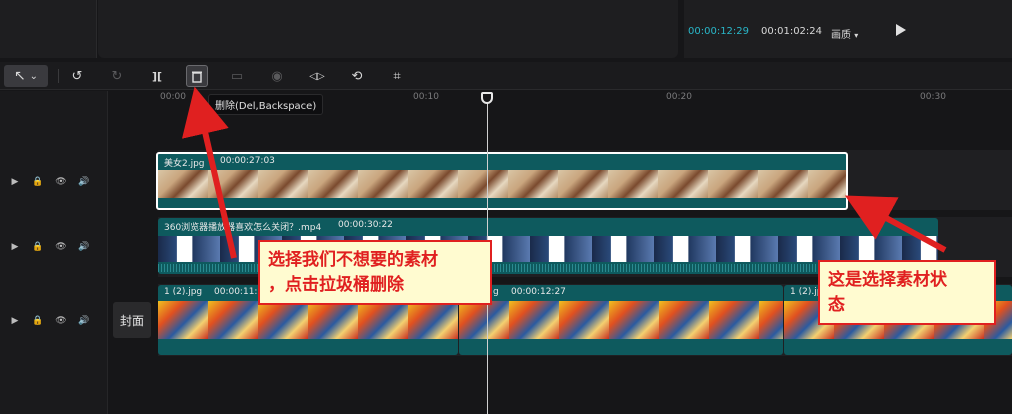  I want to click on arrow-to-selected-clip, so click(895, 224).